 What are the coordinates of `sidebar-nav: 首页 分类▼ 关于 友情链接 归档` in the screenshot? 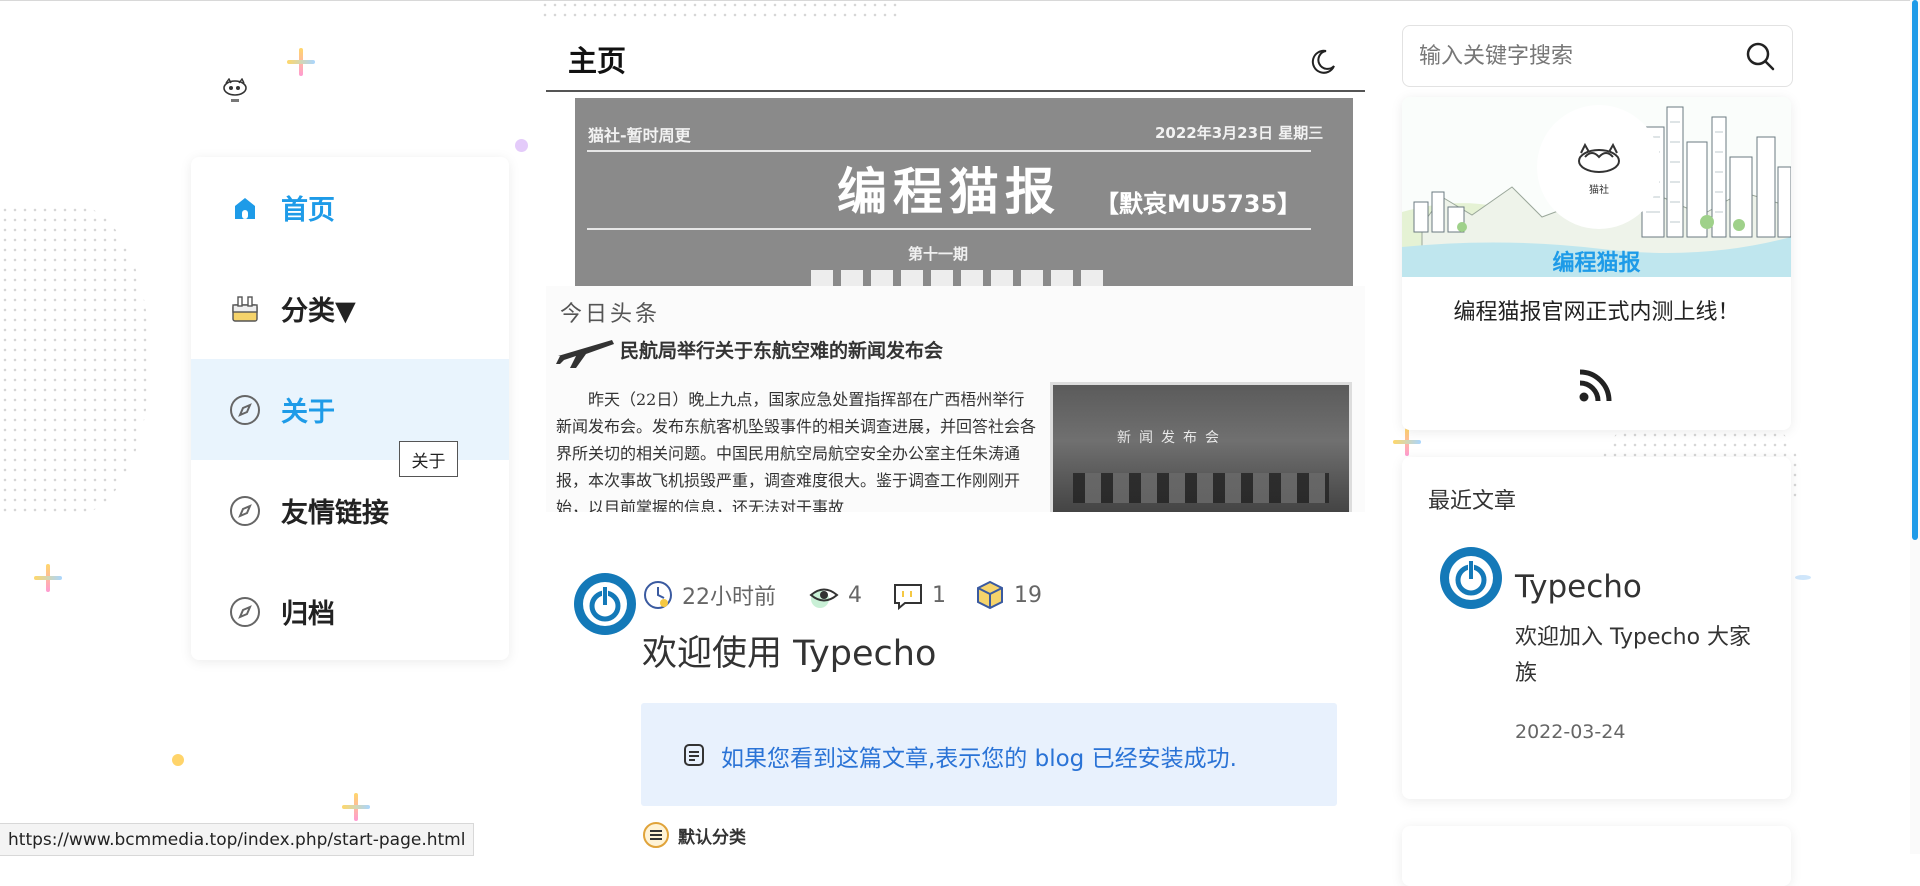 It's located at (350, 408).